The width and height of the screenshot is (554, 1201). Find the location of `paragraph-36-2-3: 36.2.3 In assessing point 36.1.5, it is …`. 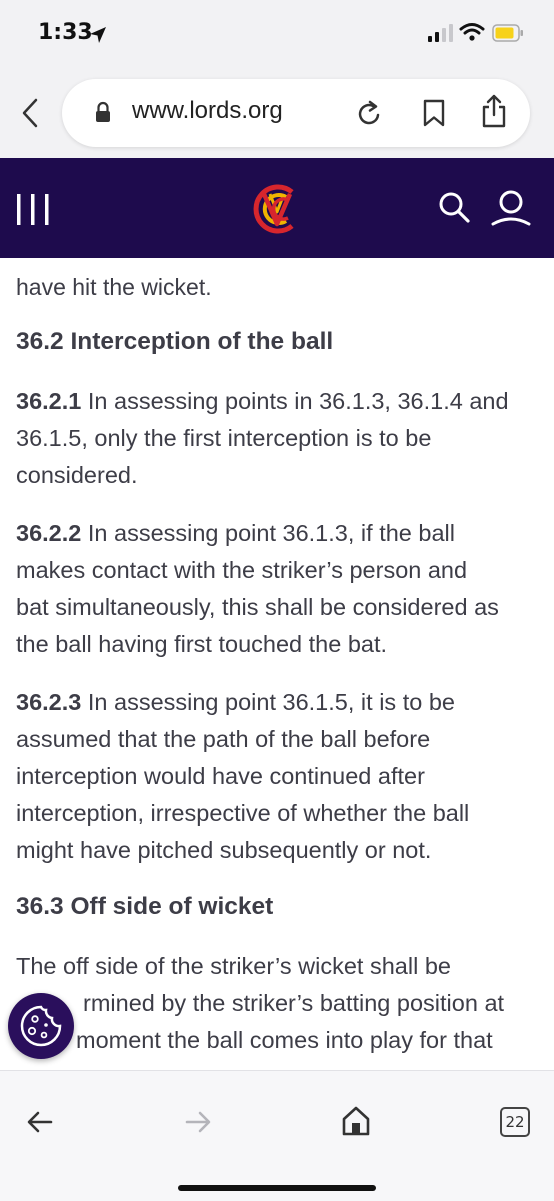

paragraph-36-2-3: 36.2.3 In assessing point 36.1.5, it is … is located at coordinates (276, 776).